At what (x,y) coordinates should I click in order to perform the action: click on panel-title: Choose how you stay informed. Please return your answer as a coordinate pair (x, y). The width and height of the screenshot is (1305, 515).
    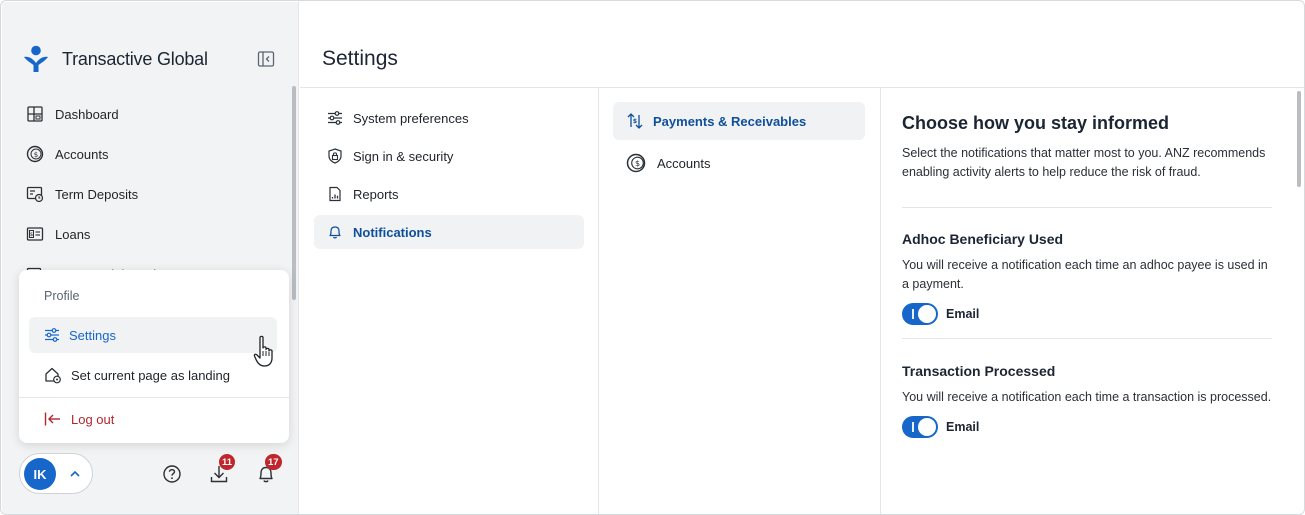
    Looking at the image, I should click on (1036, 123).